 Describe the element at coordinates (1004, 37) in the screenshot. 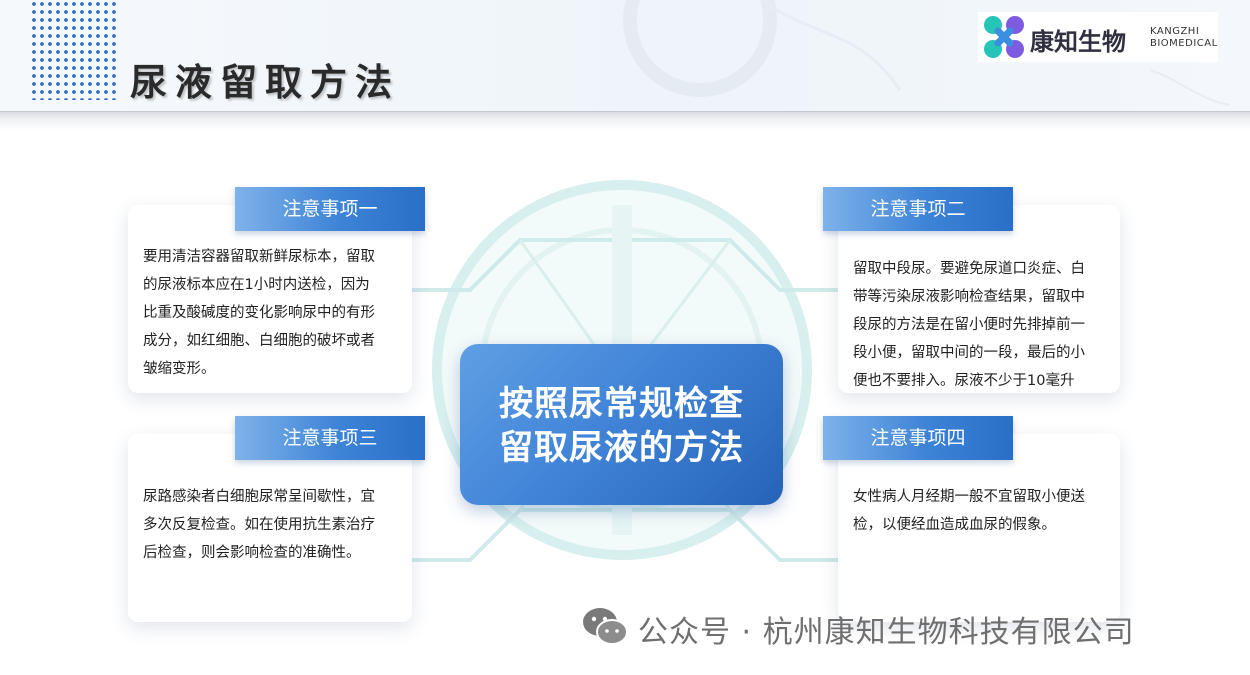

I see `kangzhi-logo-icon` at that location.